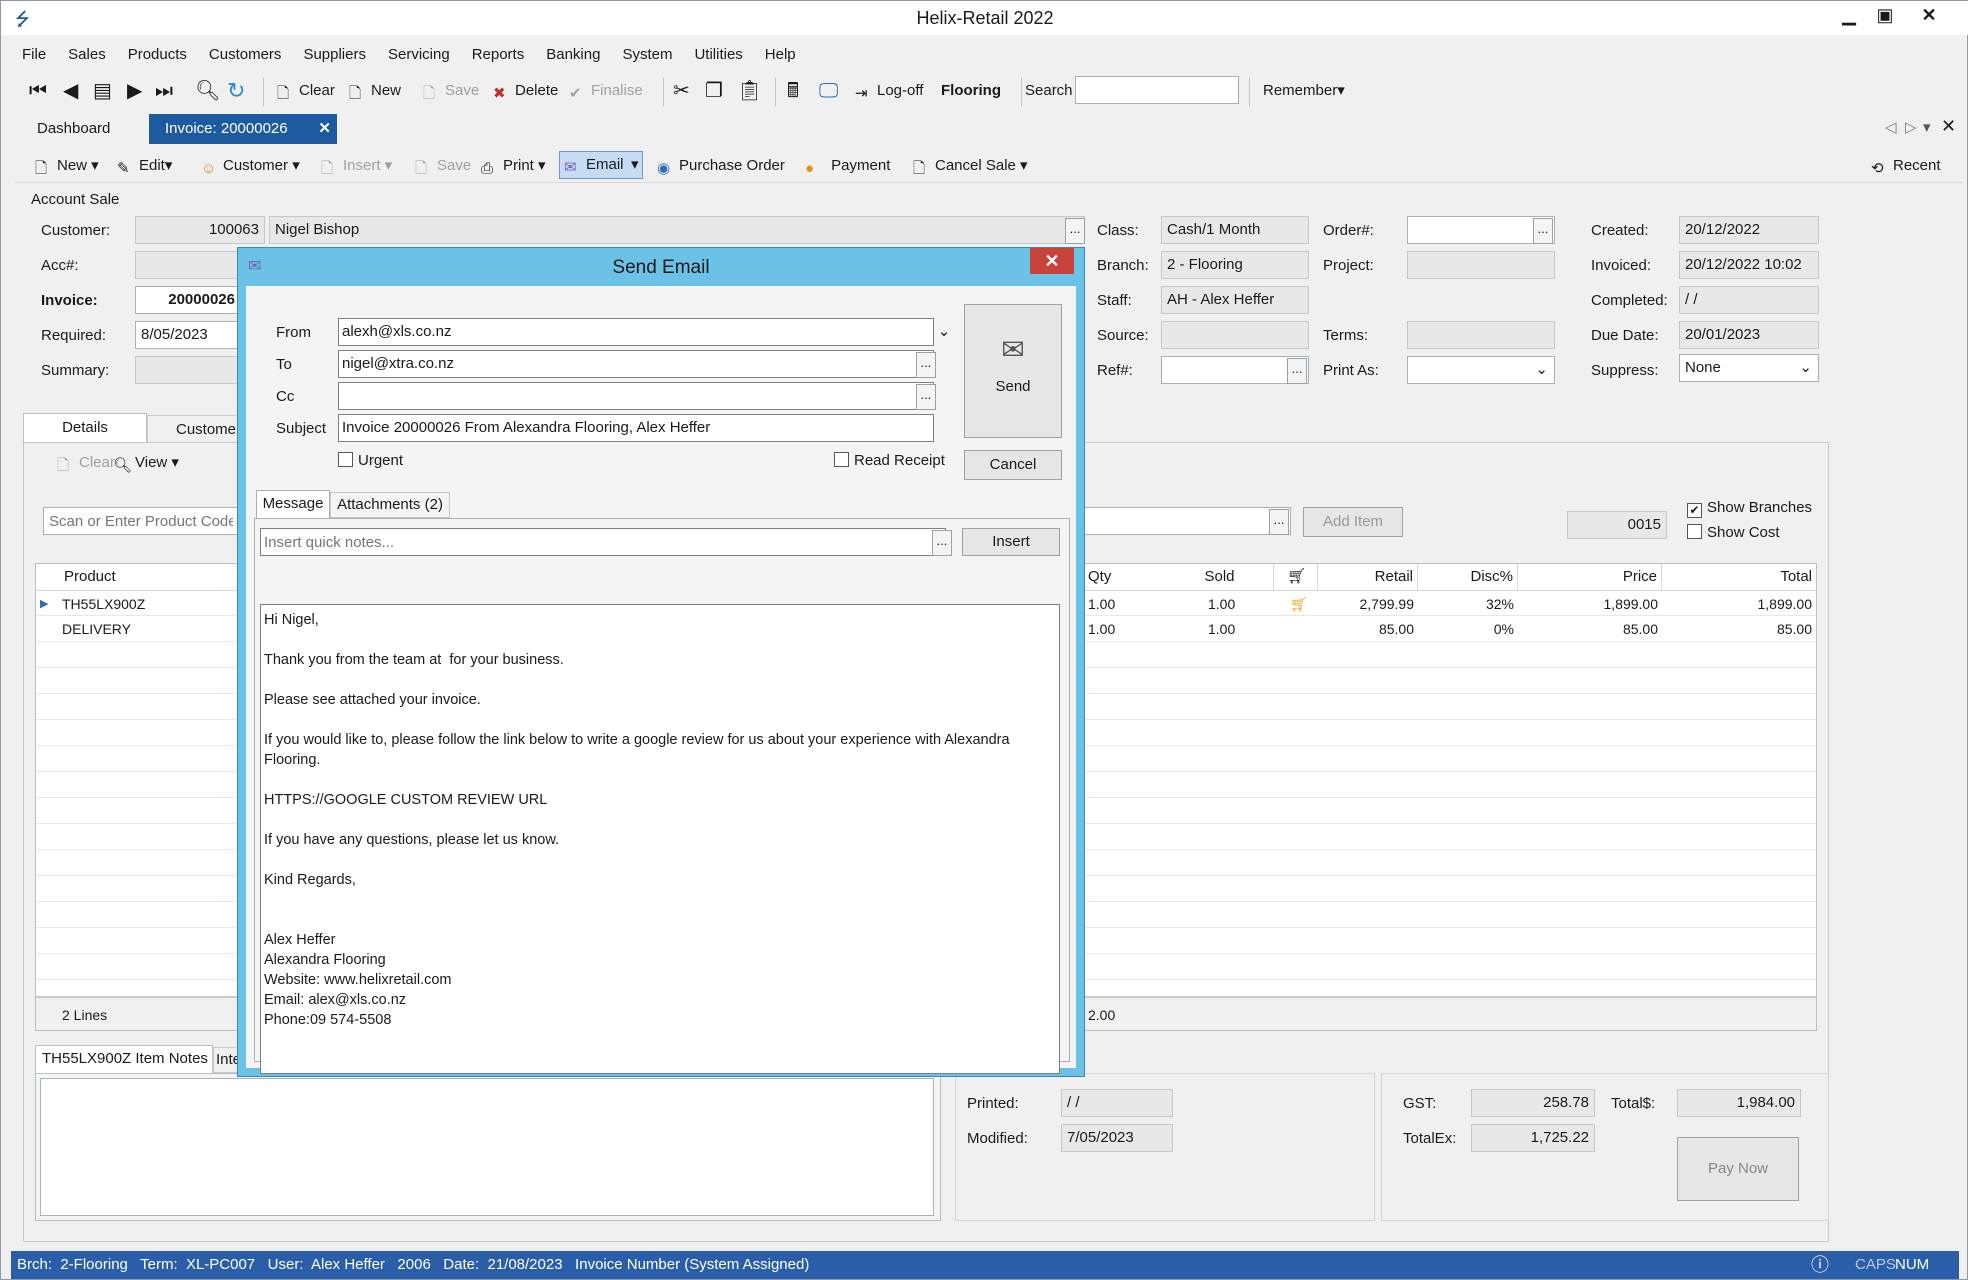 This screenshot has height=1280, width=1968. What do you see at coordinates (1235, 300) in the screenshot?
I see `staff-field: AH - Alex Heffer` at bounding box center [1235, 300].